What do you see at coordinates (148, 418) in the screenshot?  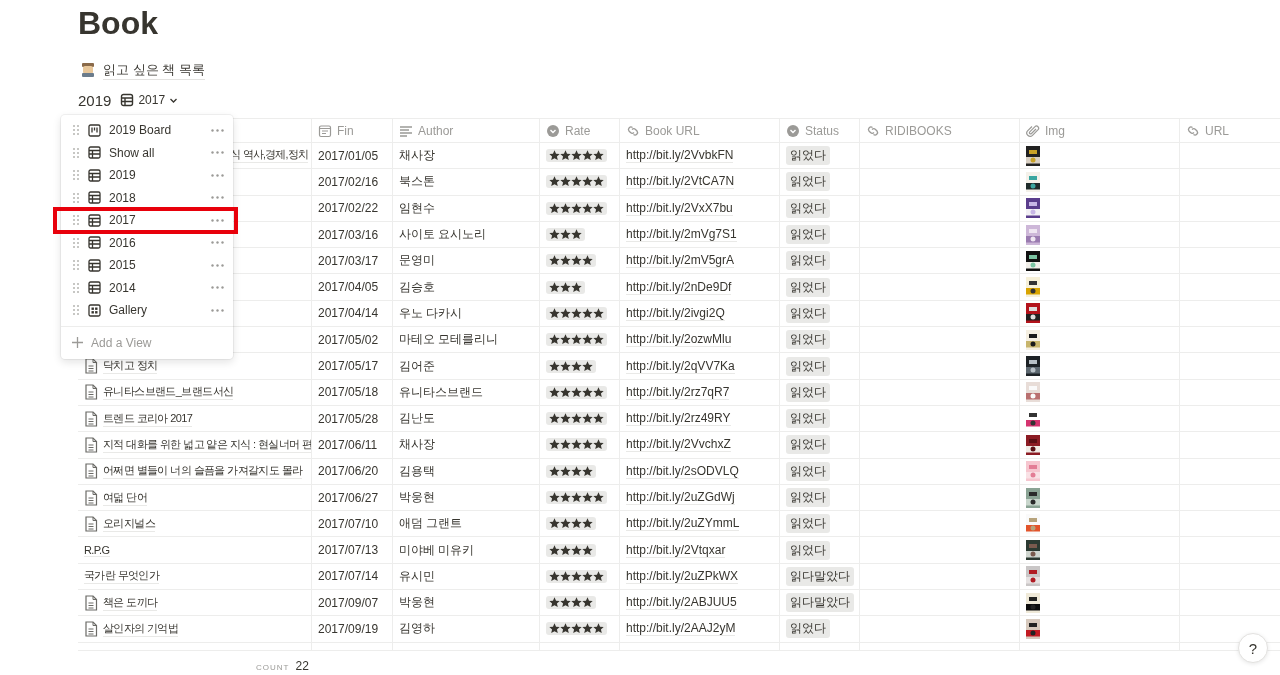 I see `book-title: 트렌드 코리아 2017` at bounding box center [148, 418].